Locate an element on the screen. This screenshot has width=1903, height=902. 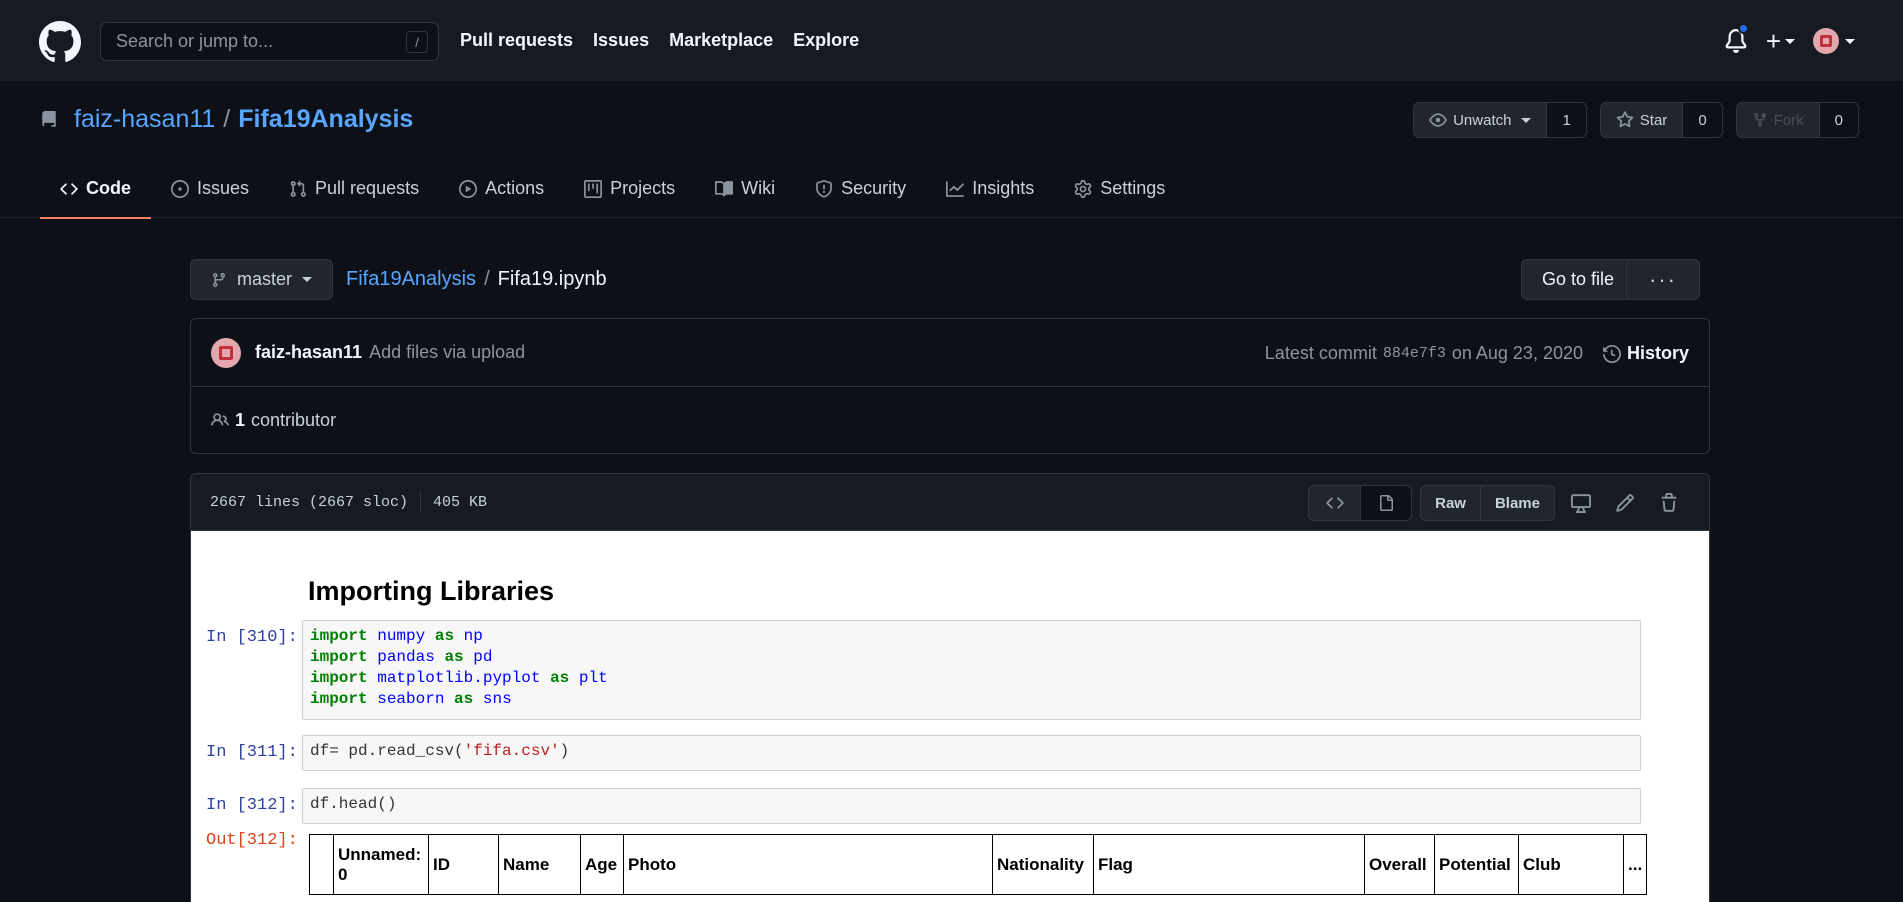
code-keyword: import is located at coordinates (339, 678).